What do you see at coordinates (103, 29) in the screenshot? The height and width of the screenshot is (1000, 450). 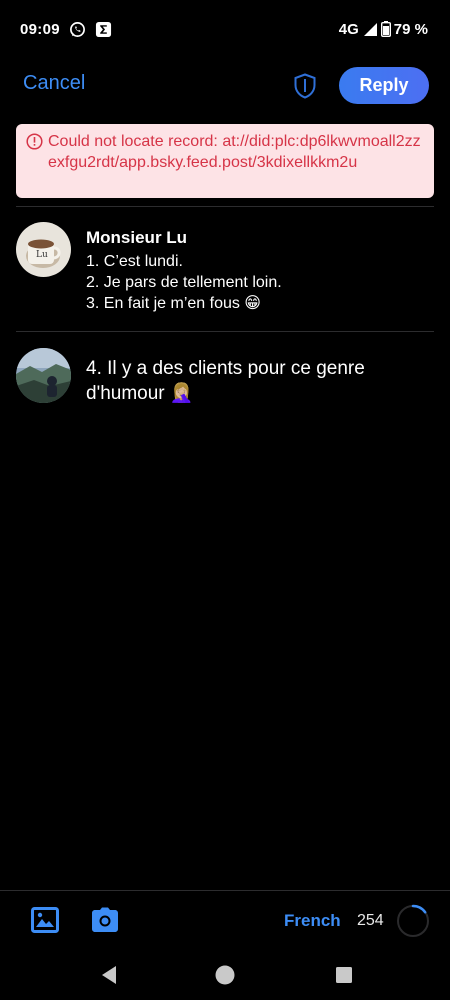 I see `sigma-app-icon` at bounding box center [103, 29].